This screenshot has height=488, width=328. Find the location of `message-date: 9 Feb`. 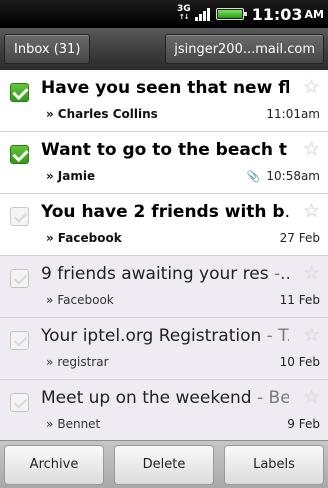

message-date: 9 Feb is located at coordinates (303, 424).